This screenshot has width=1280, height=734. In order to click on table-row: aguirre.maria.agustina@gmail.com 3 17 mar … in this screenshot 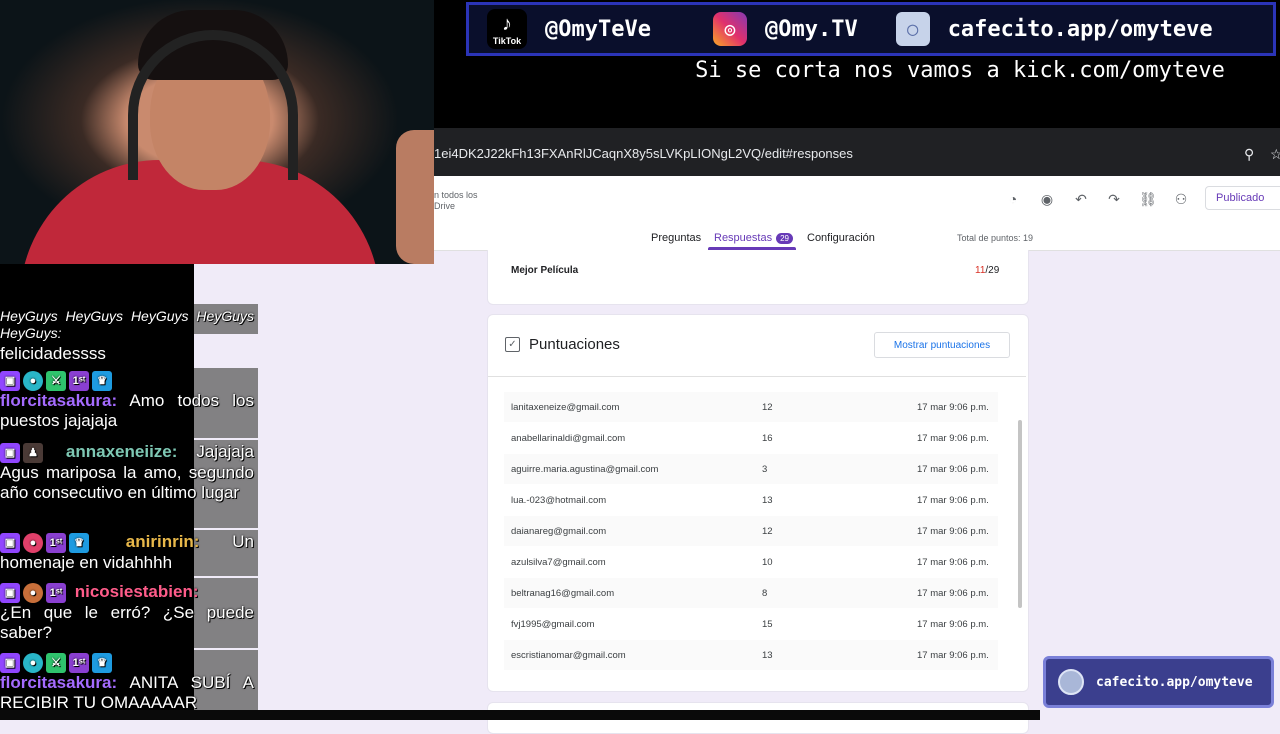, I will do `click(751, 469)`.